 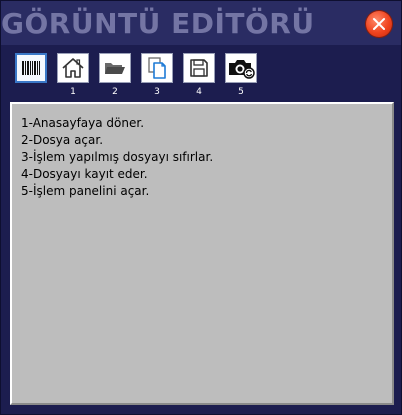 What do you see at coordinates (115, 92) in the screenshot?
I see `toolbar-number-2: 2` at bounding box center [115, 92].